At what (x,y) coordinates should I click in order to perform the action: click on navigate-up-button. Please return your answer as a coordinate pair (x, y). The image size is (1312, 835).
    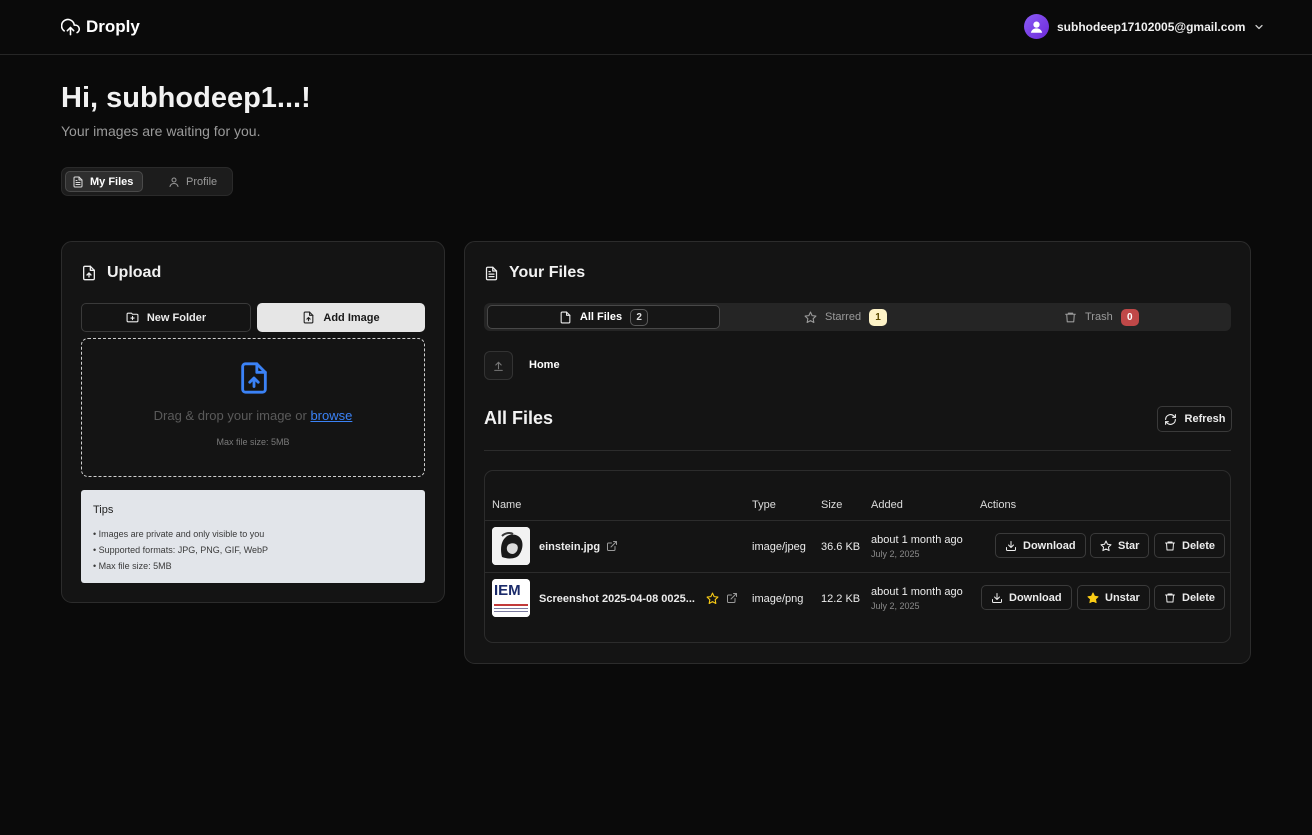
    Looking at the image, I should click on (498, 365).